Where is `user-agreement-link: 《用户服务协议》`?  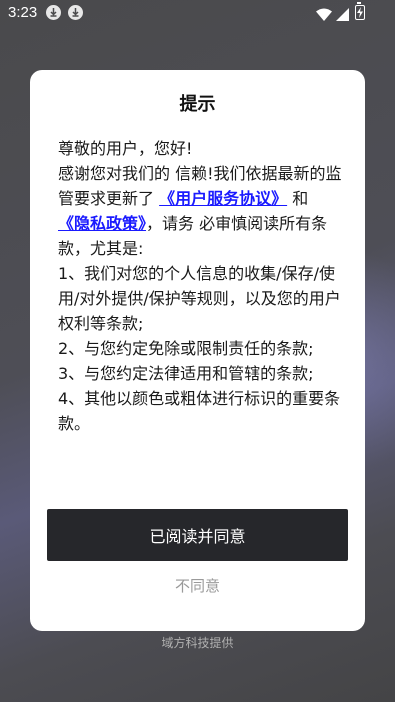 user-agreement-link: 《用户服务协议》 is located at coordinates (223, 198).